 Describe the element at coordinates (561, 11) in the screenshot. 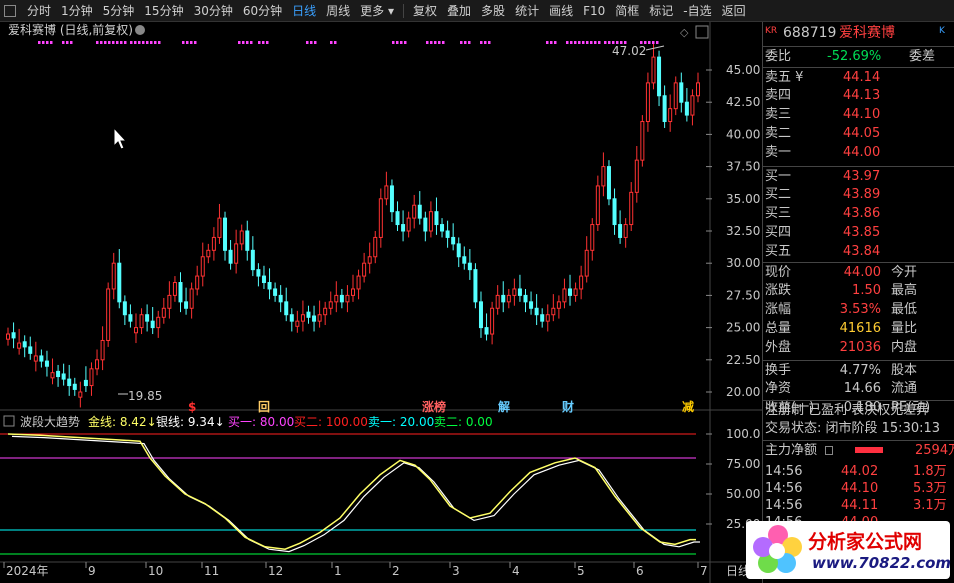

I see `draw-line-button: 画线` at that location.